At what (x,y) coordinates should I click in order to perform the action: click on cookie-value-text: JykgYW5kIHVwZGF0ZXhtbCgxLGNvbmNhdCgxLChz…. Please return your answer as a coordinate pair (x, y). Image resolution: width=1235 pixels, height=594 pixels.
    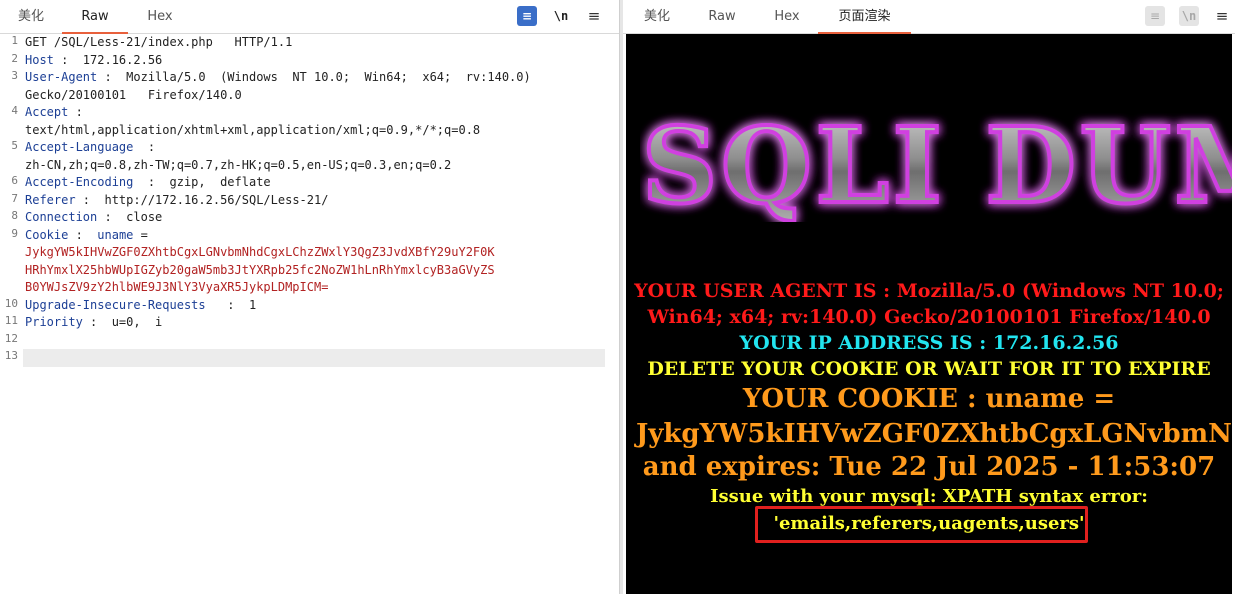
    Looking at the image, I should click on (260, 252).